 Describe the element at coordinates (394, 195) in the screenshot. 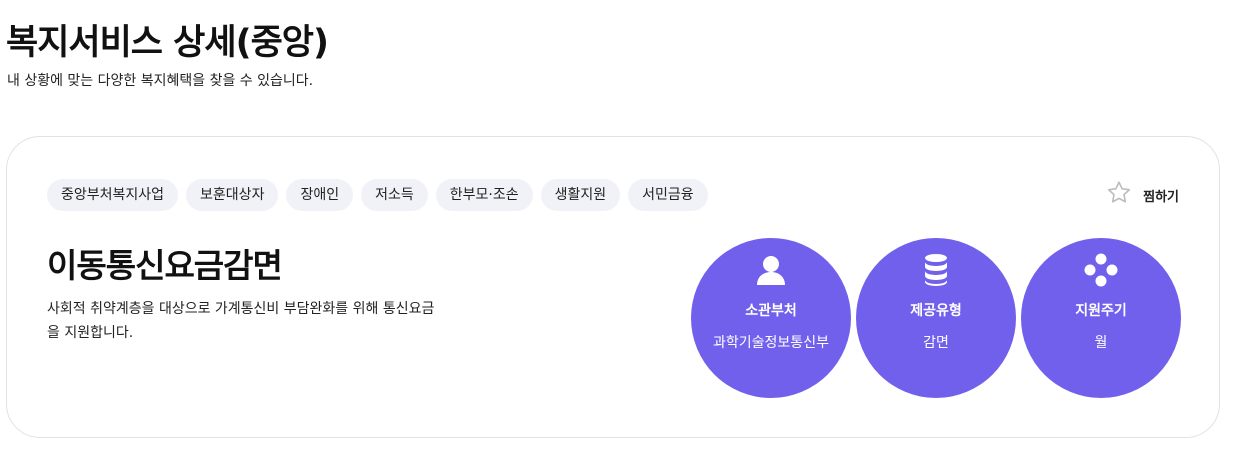

I see `tag-chip: 저소득` at that location.